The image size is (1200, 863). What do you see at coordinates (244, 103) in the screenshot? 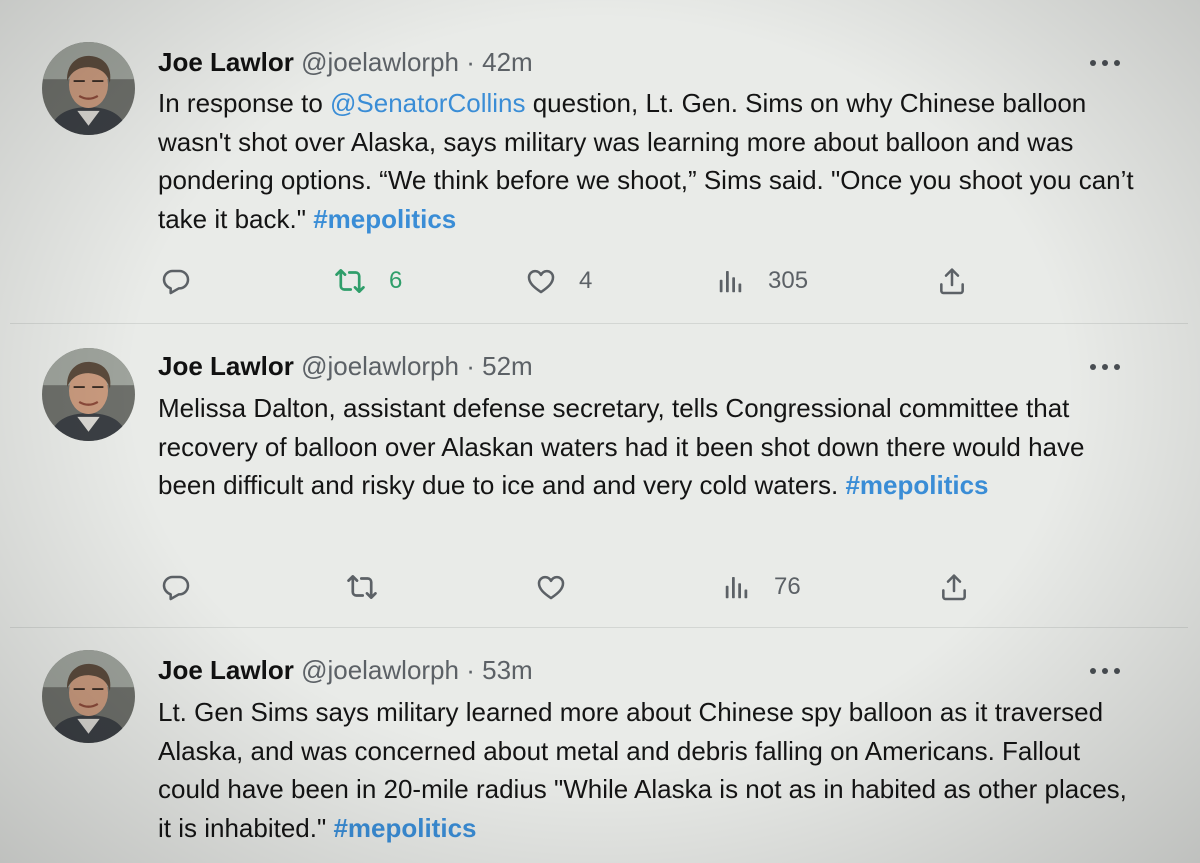
I see `tweet-text-start: In response to` at bounding box center [244, 103].